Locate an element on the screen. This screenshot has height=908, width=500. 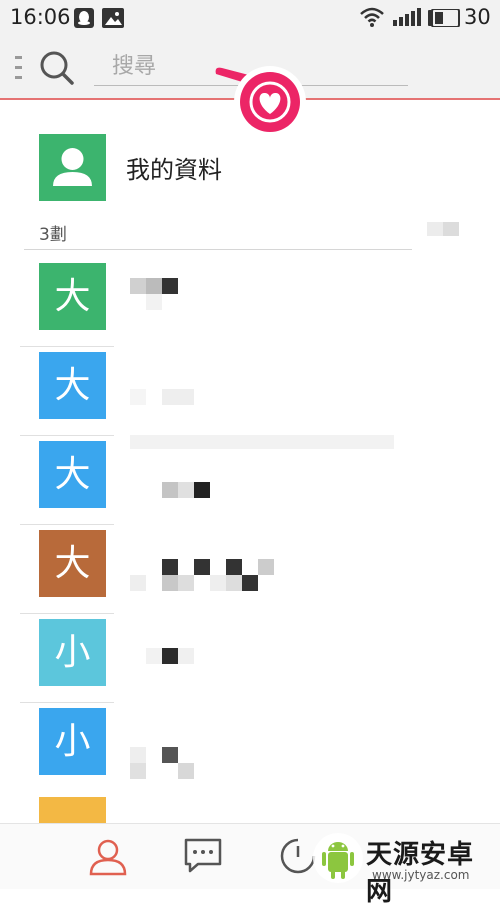
wifi-icon is located at coordinates (372, 19).